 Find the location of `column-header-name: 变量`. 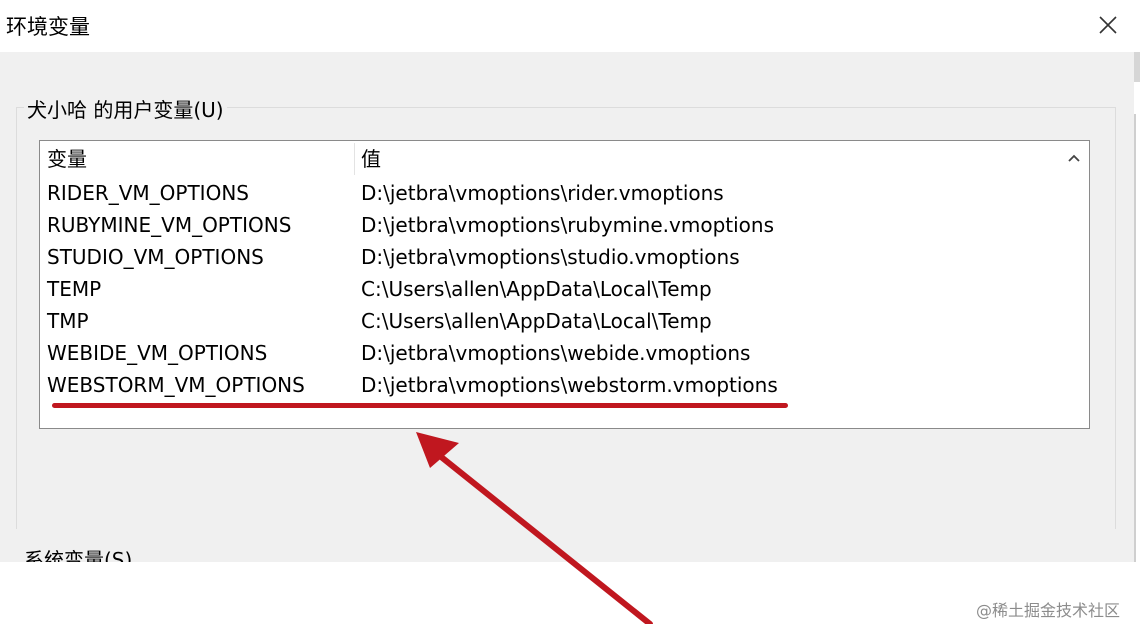

column-header-name: 变量 is located at coordinates (67, 159).